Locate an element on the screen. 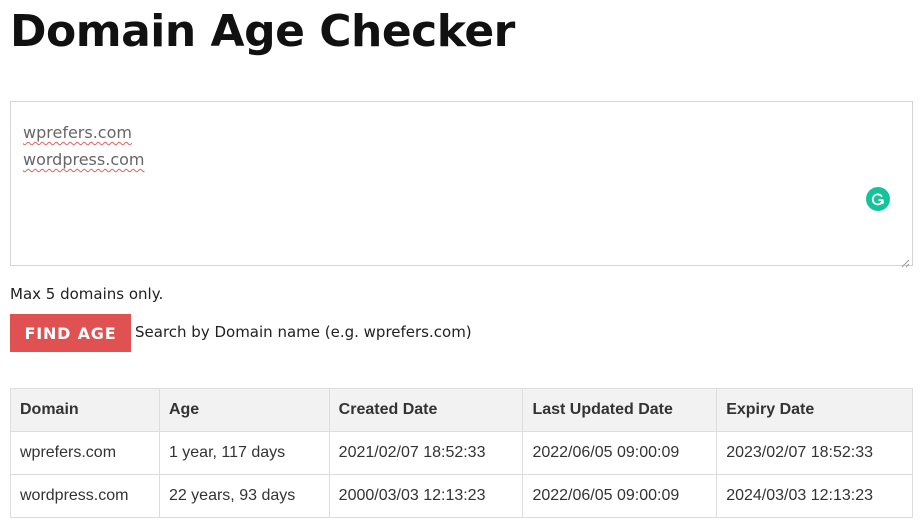 Image resolution: width=923 pixels, height=530 pixels. cell-expiry-date: 2024/03/03 12:13:23 is located at coordinates (814, 496).